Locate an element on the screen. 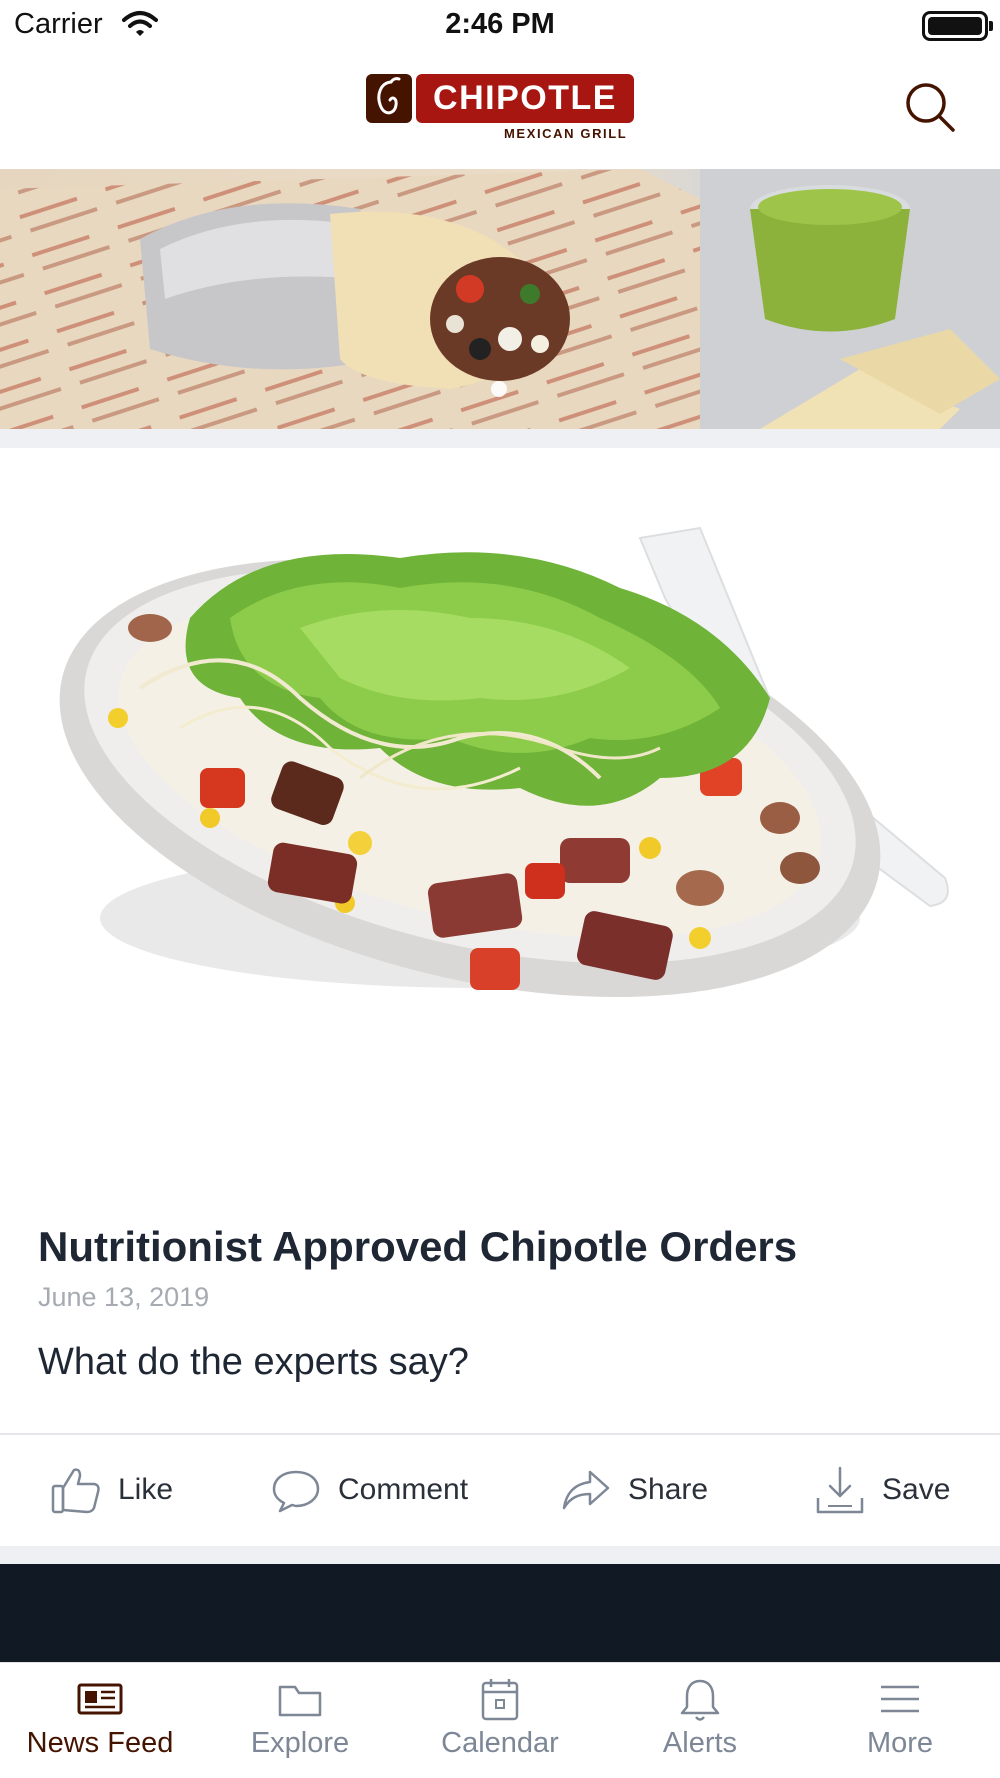 Image resolution: width=1000 pixels, height=1778 pixels. share-label: Share is located at coordinates (668, 1489).